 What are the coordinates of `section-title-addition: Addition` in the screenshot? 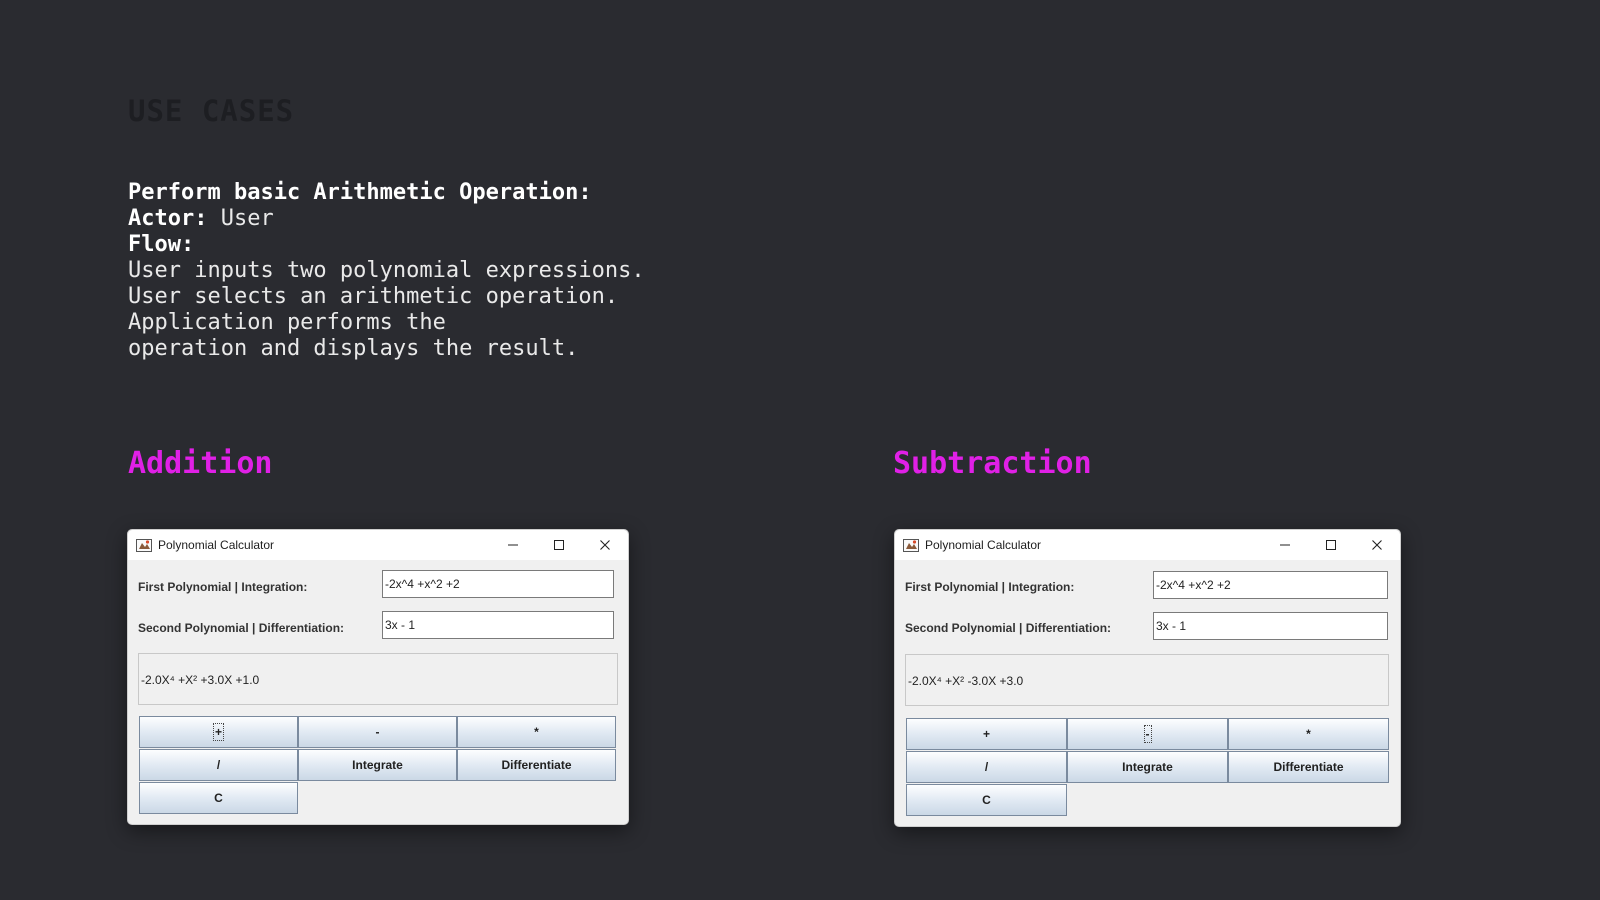 It's located at (200, 463).